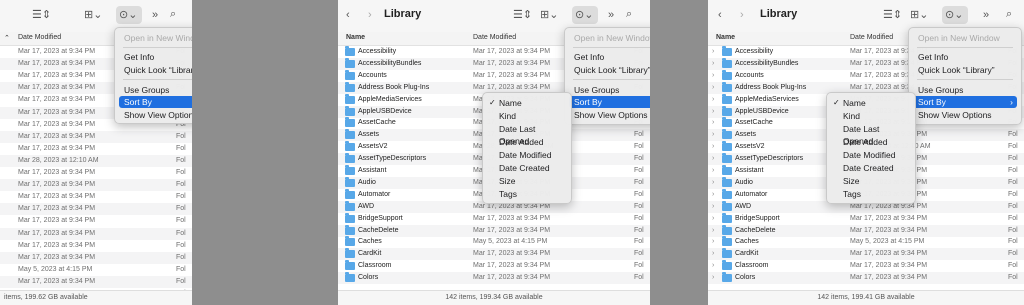 This screenshot has width=1024, height=305. Describe the element at coordinates (779, 14) in the screenshot. I see `window-title: Library` at that location.